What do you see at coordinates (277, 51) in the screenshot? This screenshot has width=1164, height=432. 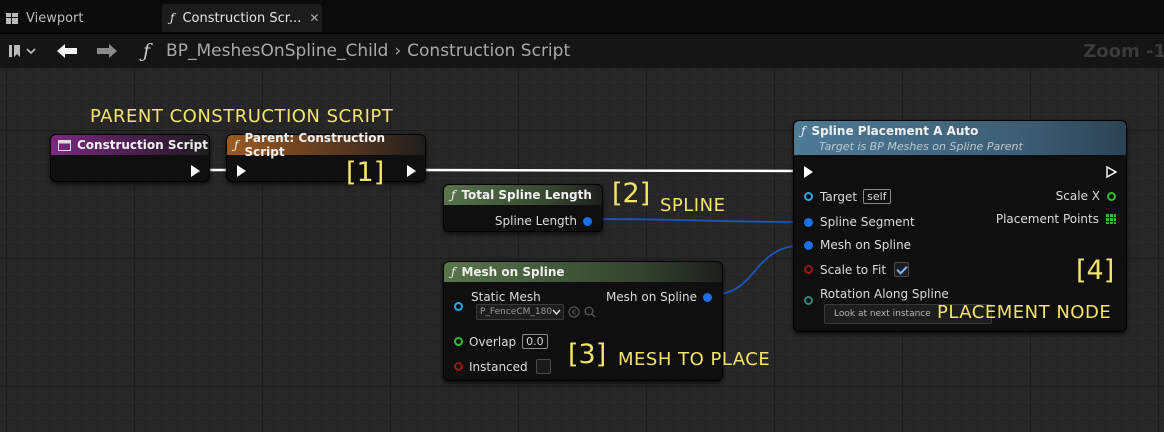 I see `breadcrumb-blueprint: BP_MeshesOnSpline_Child` at bounding box center [277, 51].